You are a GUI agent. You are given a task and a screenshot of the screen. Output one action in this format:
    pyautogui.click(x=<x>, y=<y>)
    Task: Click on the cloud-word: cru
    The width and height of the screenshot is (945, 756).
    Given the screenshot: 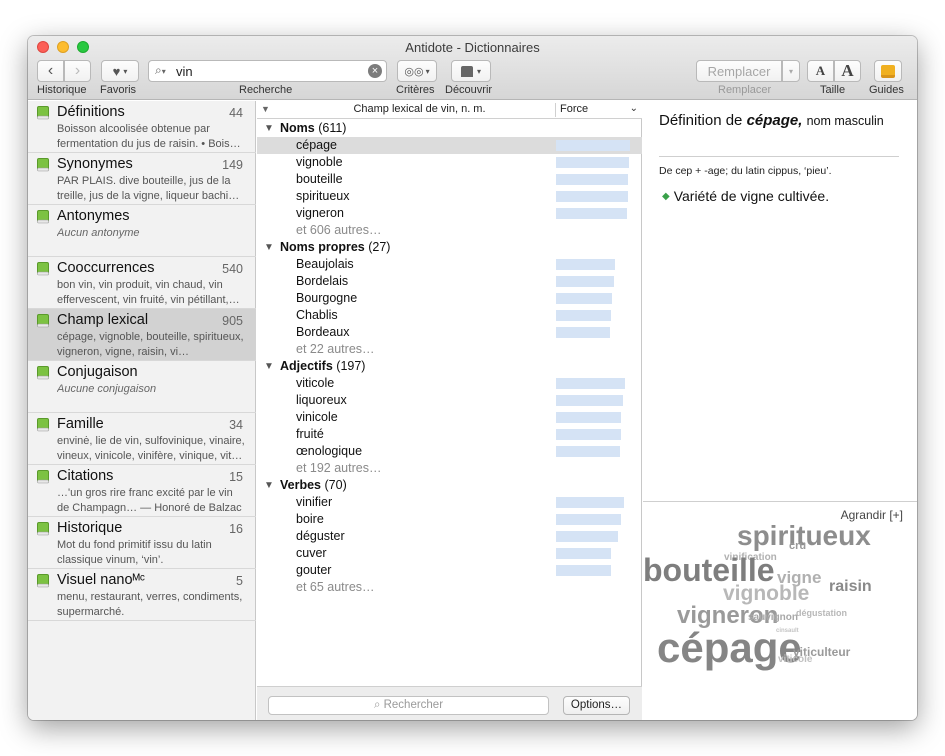 What is the action you would take?
    pyautogui.click(x=797, y=546)
    